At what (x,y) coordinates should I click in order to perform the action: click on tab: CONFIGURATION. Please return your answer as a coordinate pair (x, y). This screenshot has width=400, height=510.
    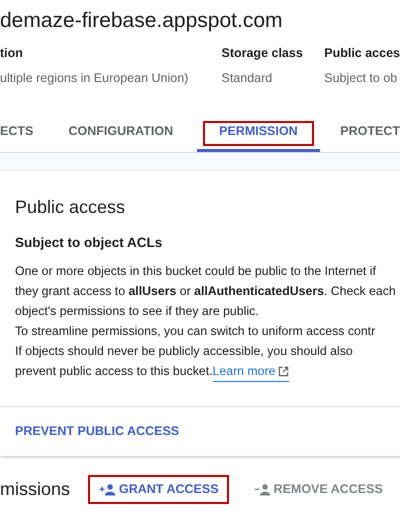
    Looking at the image, I should click on (120, 133).